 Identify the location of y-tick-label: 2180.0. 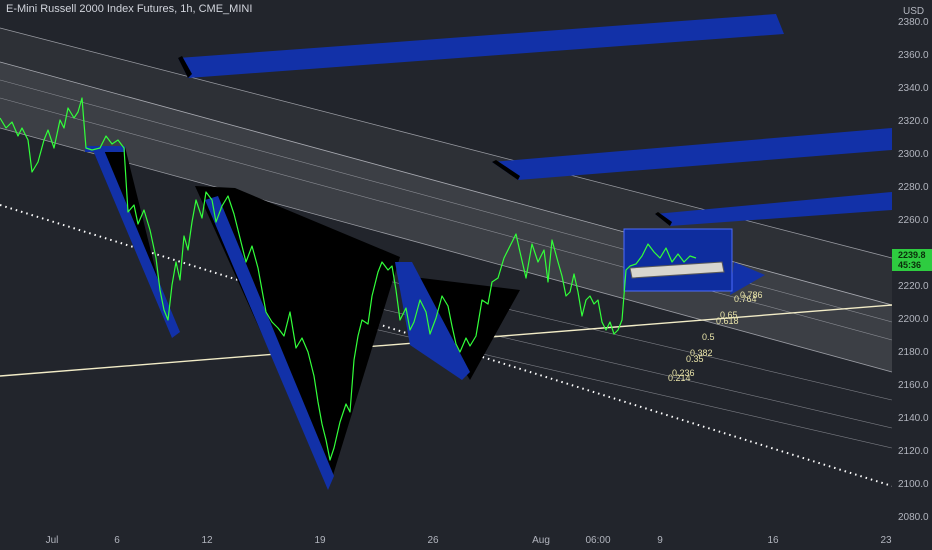
(913, 352).